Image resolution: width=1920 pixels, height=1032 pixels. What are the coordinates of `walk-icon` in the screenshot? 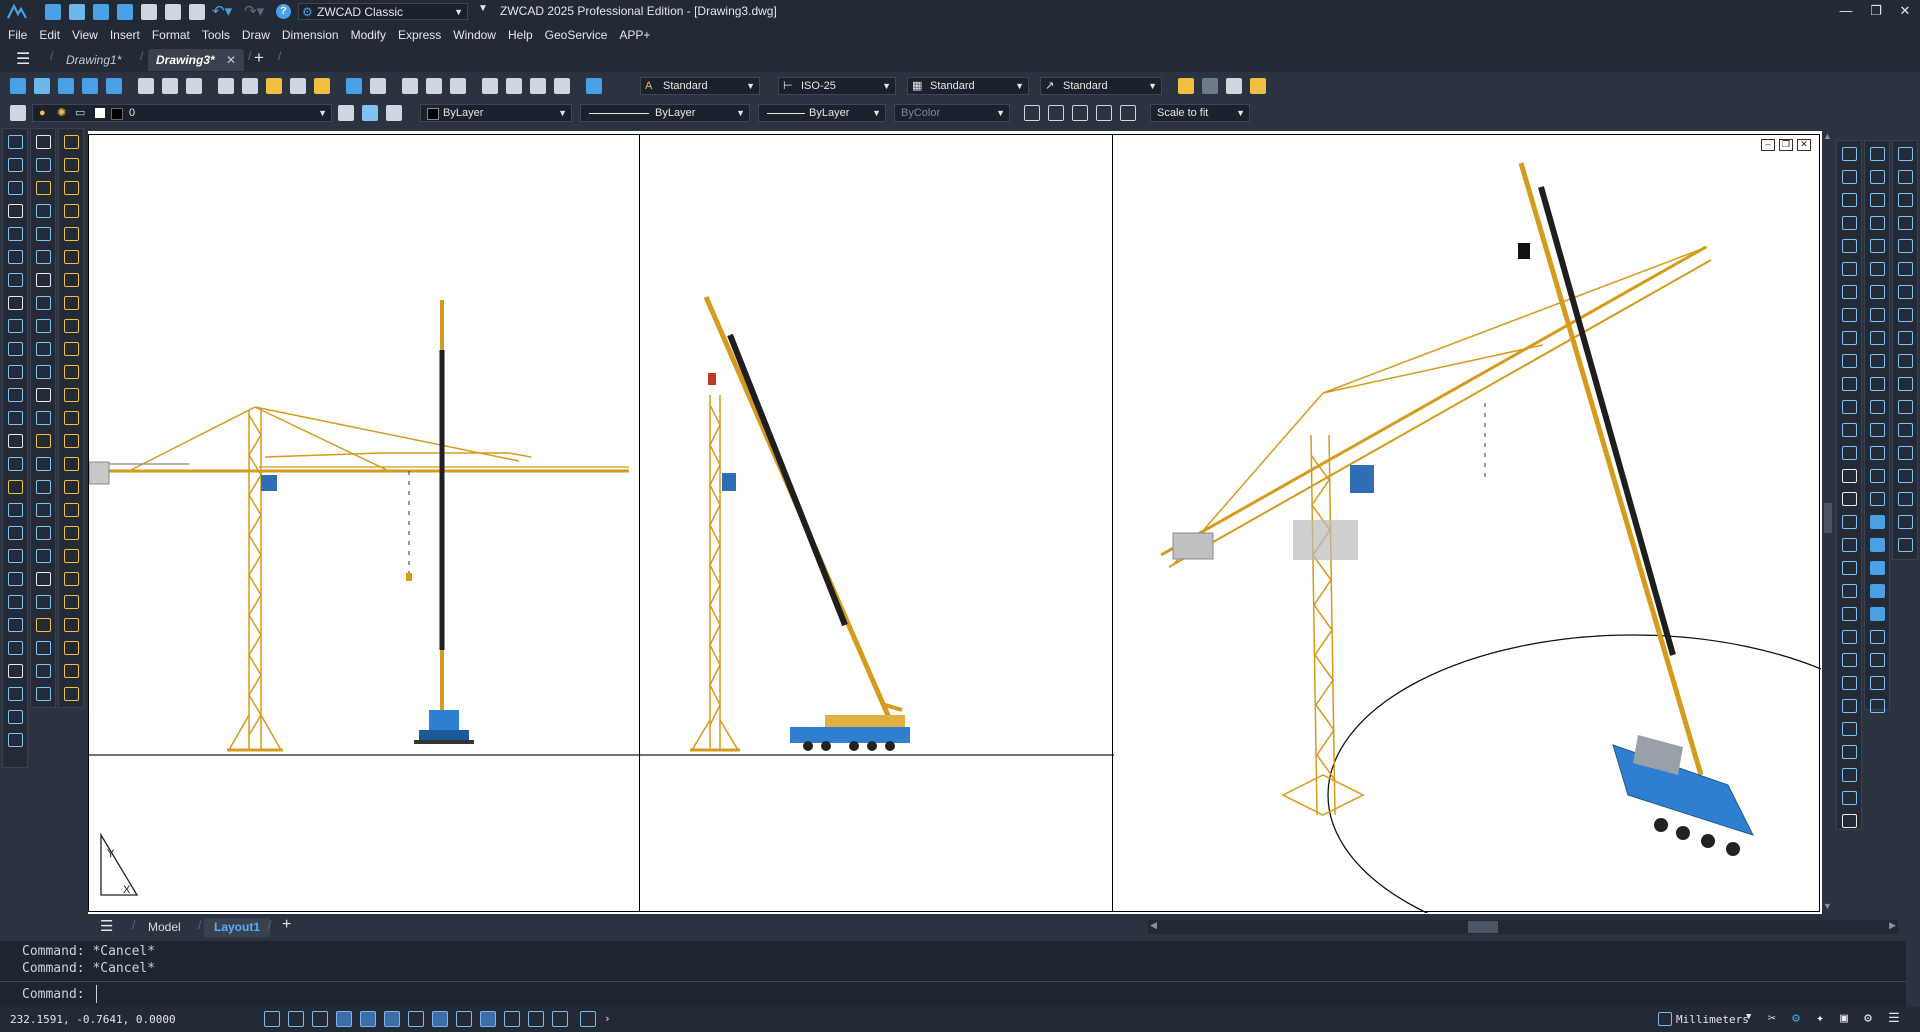 It's located at (1849, 522).